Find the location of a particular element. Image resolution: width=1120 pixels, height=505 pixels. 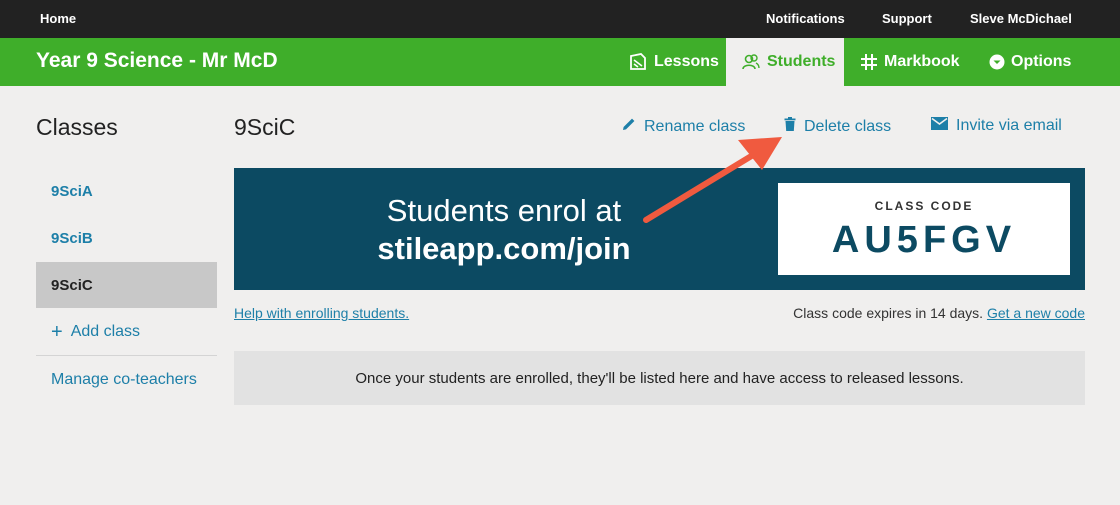

sidebar-item-9scia: 9SciA is located at coordinates (126, 191).